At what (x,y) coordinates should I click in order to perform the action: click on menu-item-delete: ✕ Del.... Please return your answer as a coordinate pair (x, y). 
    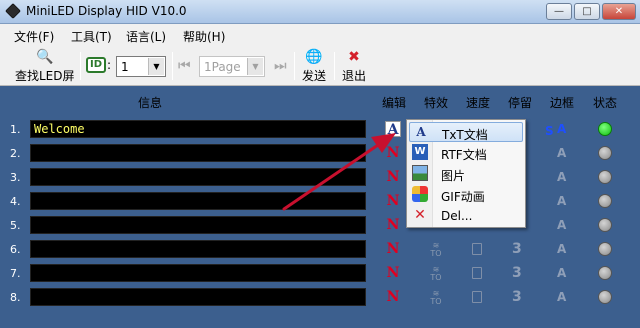
    Looking at the image, I should click on (466, 216).